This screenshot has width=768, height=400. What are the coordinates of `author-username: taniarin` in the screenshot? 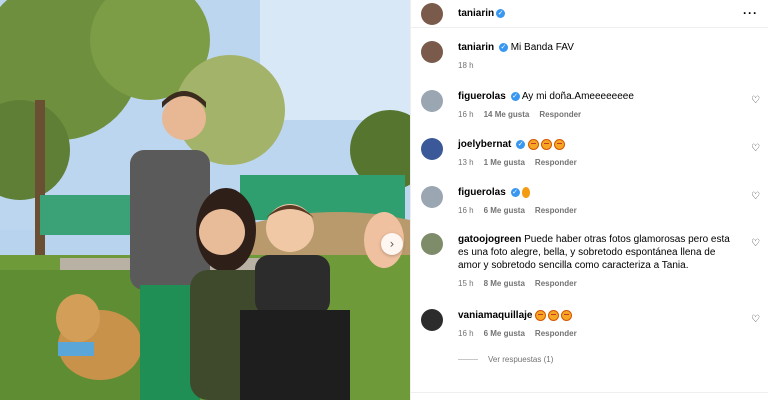 It's located at (476, 13).